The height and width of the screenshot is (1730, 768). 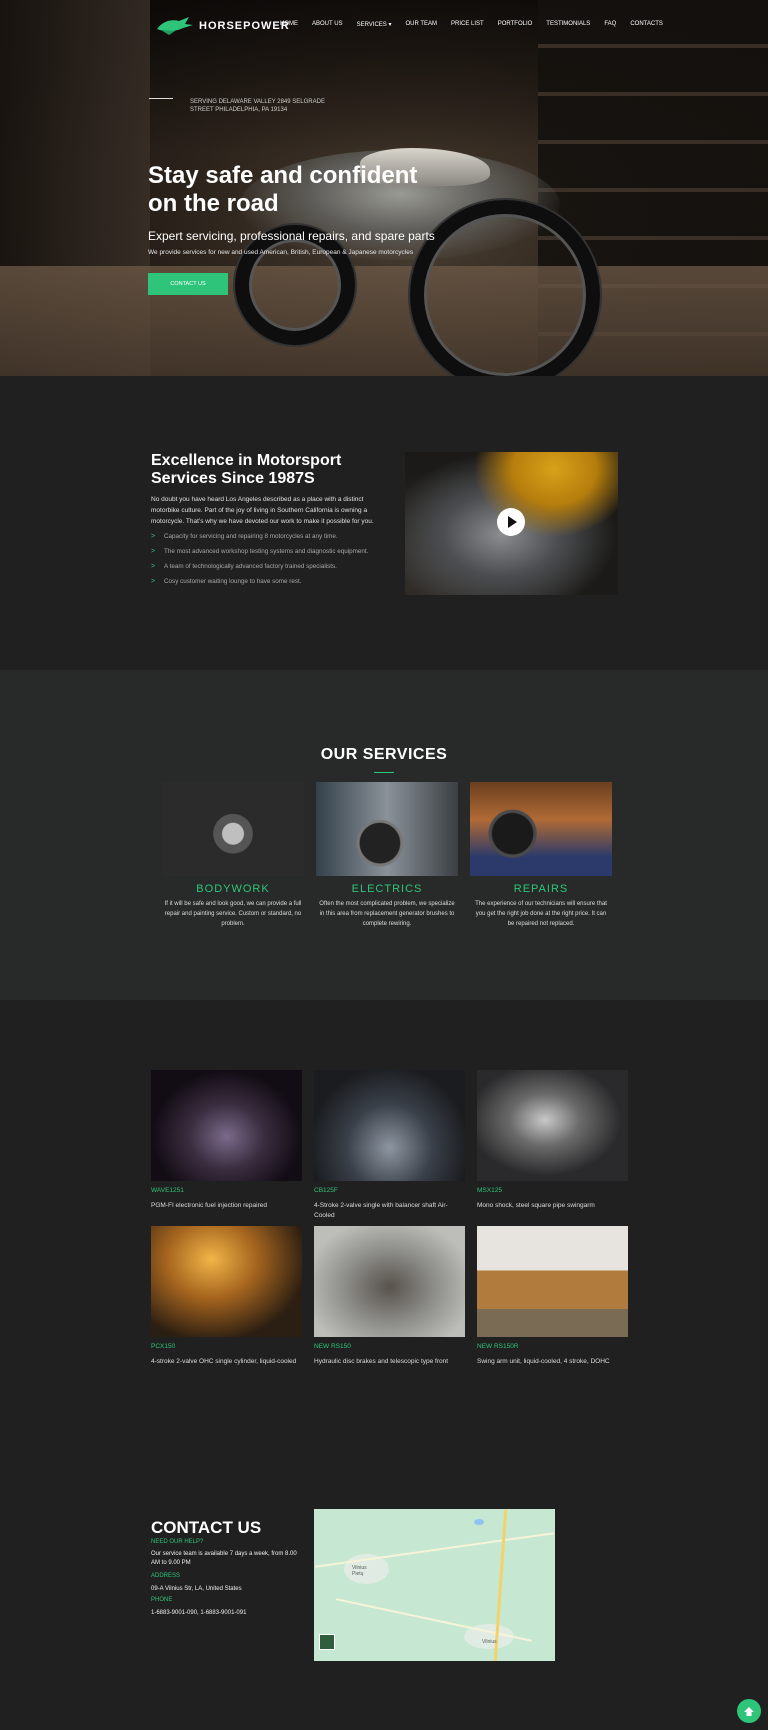 What do you see at coordinates (384, 321) in the screenshot?
I see `hero-background-floor` at bounding box center [384, 321].